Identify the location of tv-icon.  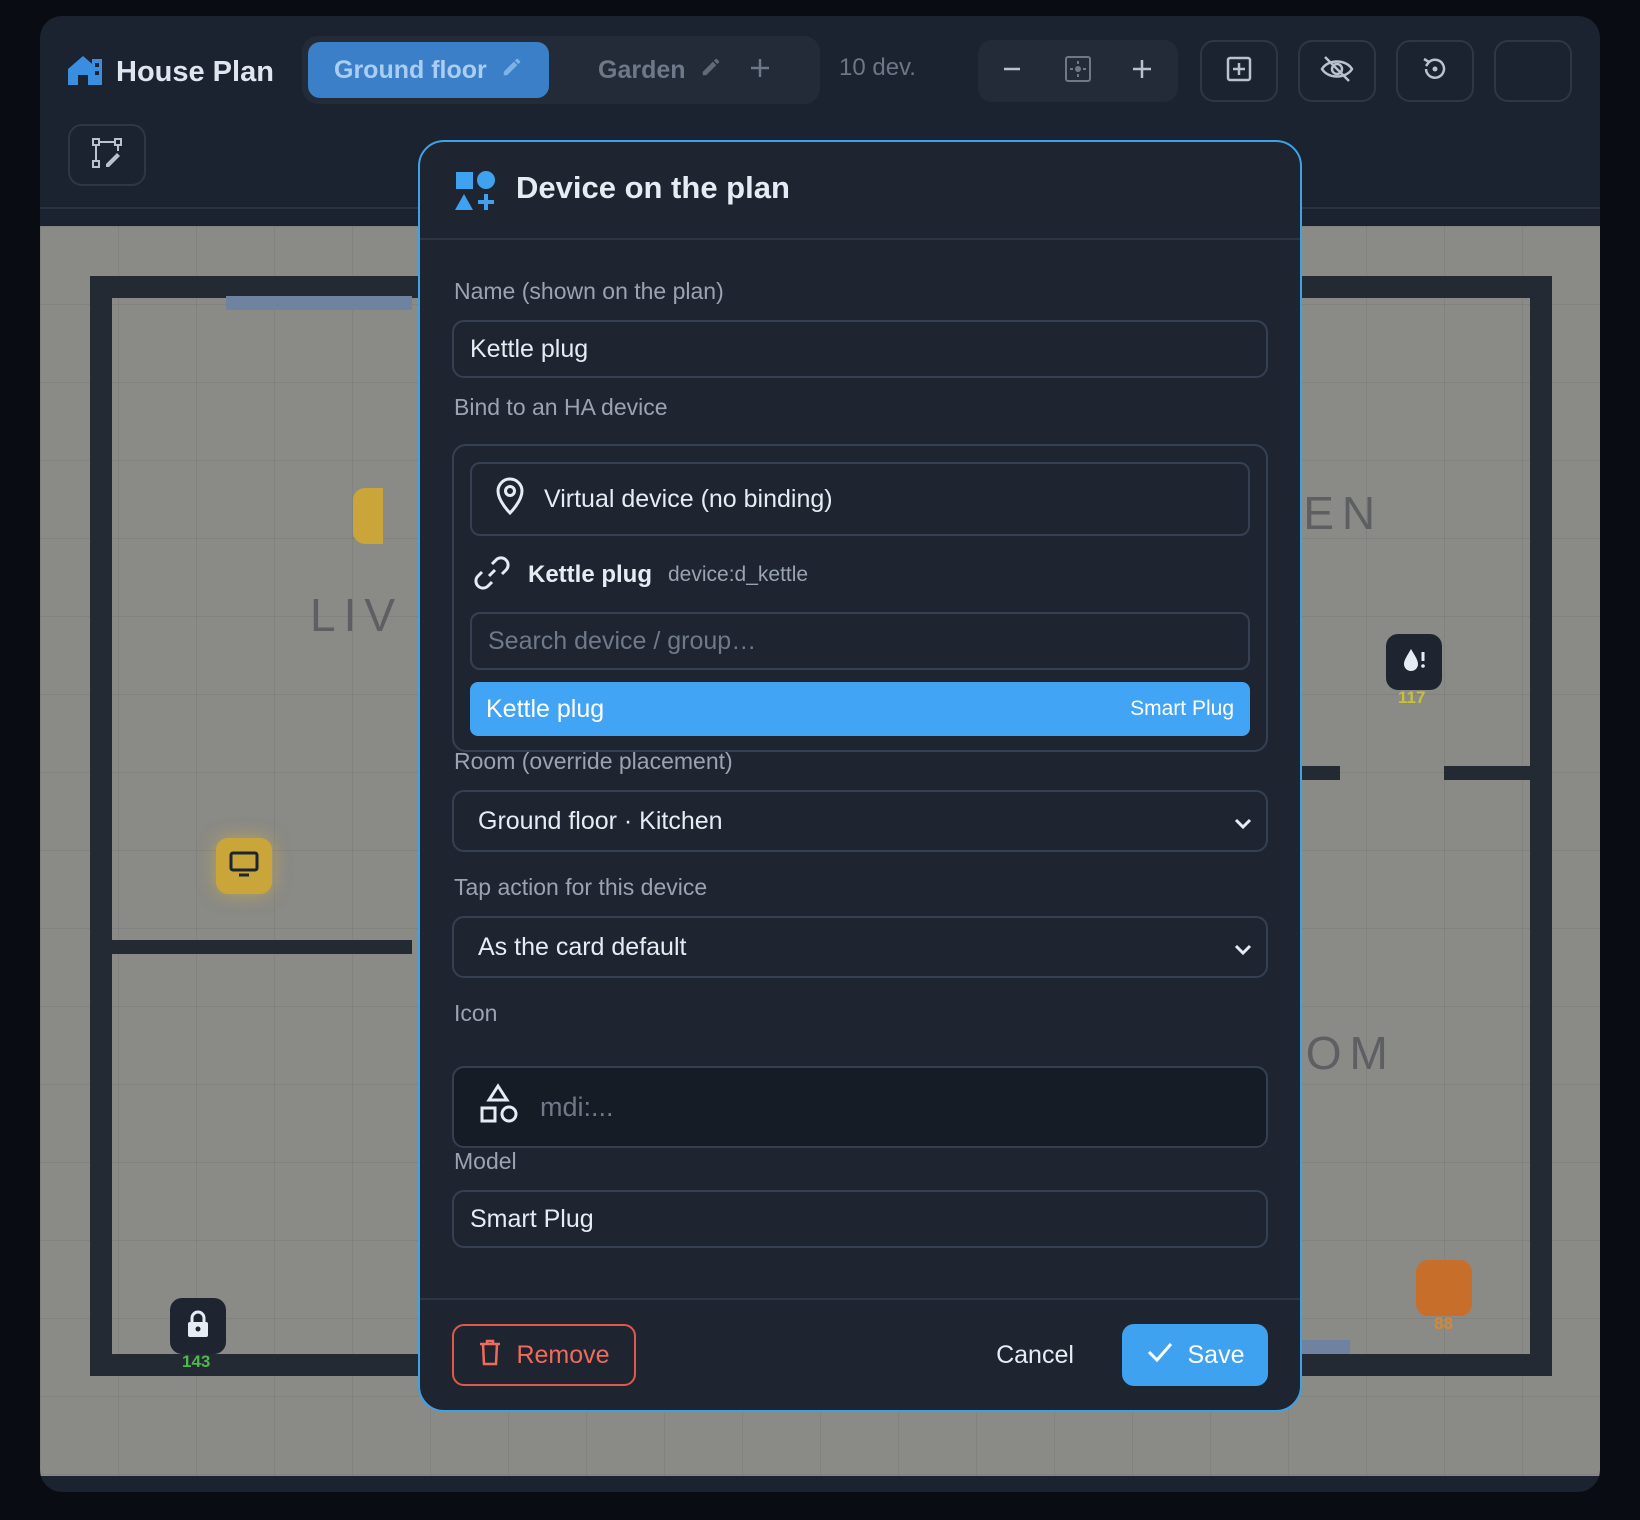
(244, 866).